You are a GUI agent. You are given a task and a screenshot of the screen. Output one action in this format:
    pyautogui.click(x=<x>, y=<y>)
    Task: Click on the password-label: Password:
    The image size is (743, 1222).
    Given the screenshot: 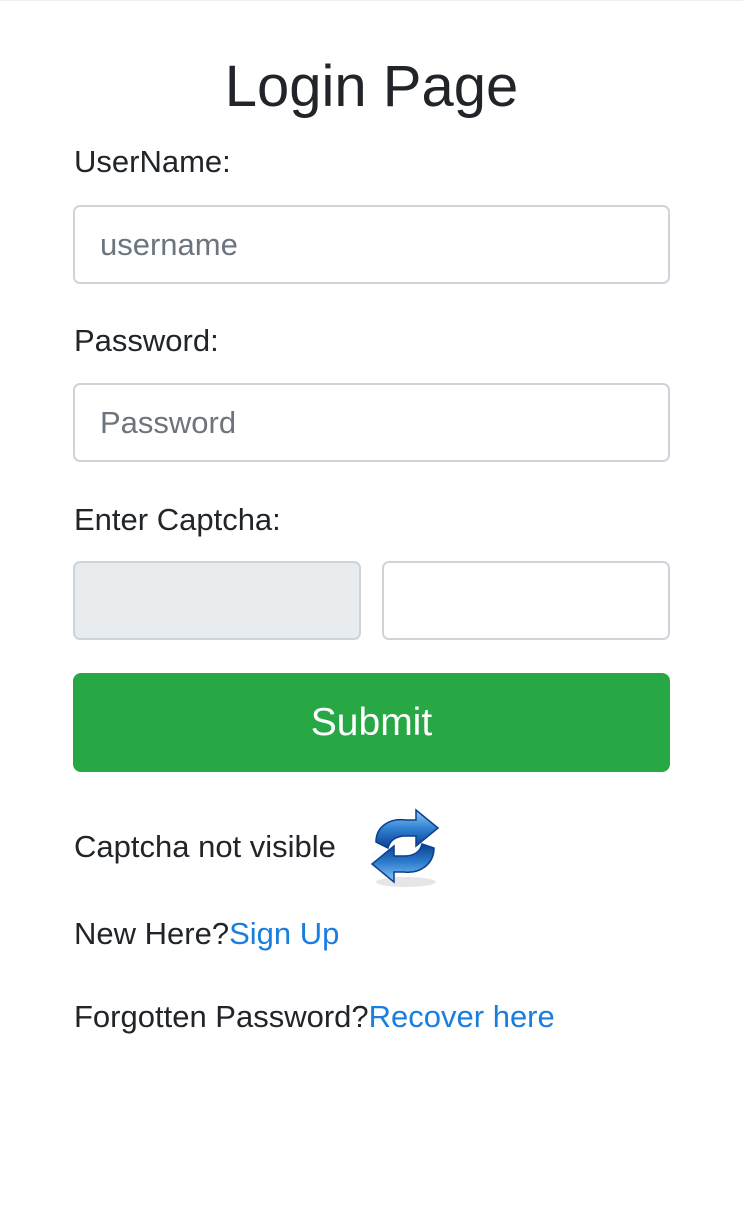 What is the action you would take?
    pyautogui.click(x=146, y=340)
    